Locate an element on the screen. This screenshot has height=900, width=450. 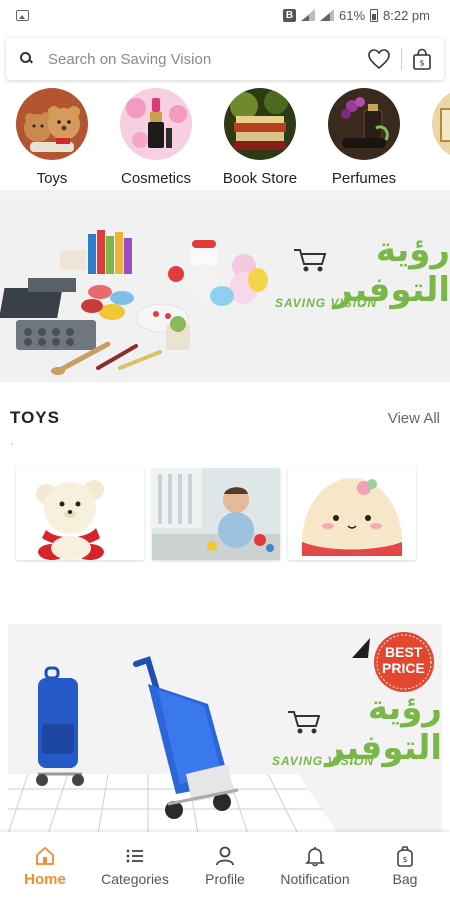
nav-home-label: Home is located at coordinates (45, 879).